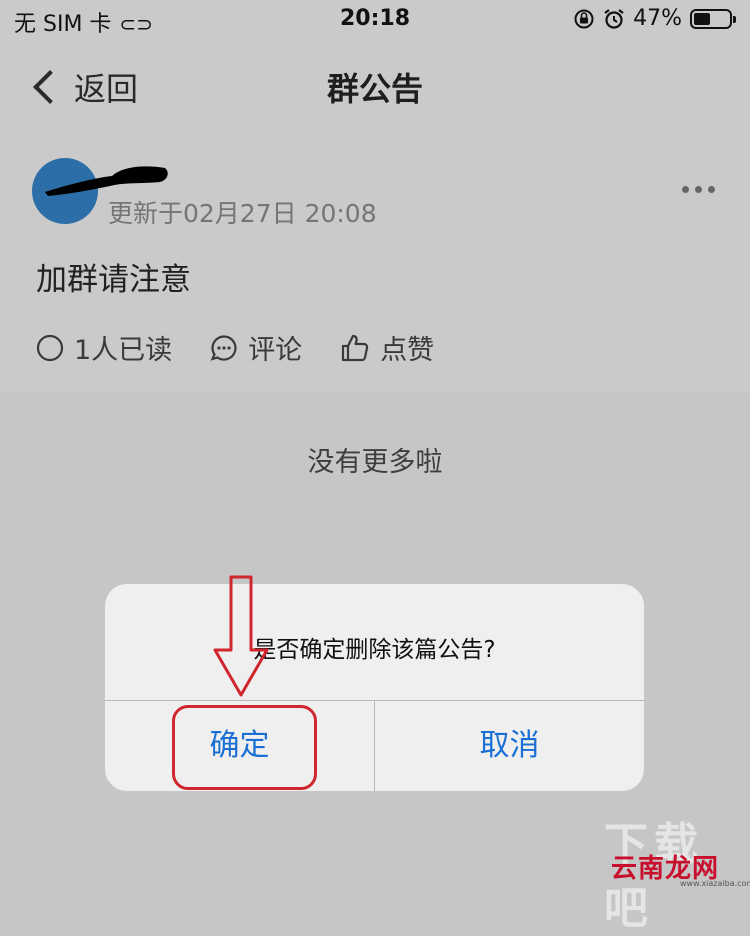 The height and width of the screenshot is (936, 750). Describe the element at coordinates (702, 18) in the screenshot. I see `battery-fill` at that location.